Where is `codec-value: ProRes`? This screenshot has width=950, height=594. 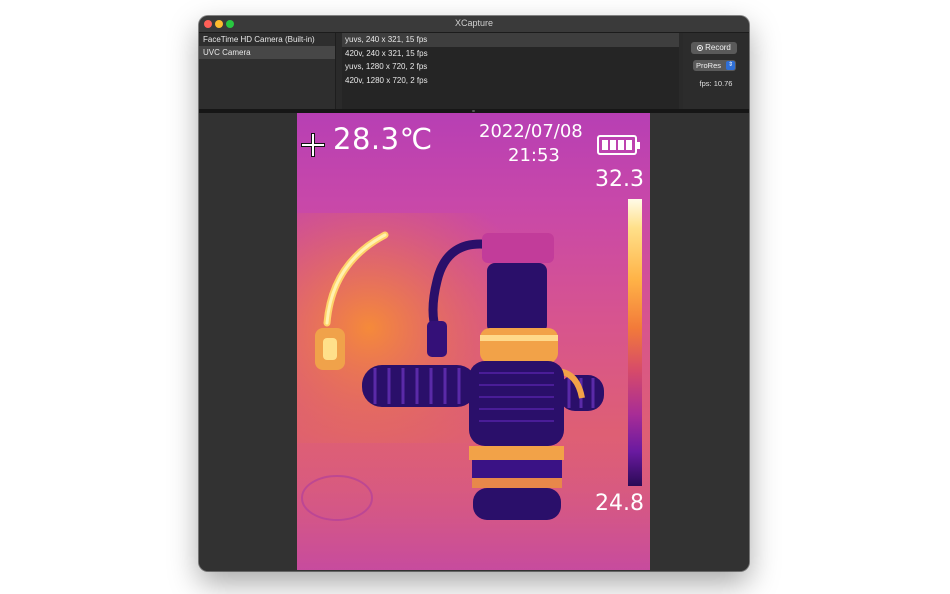
codec-value: ProRes is located at coordinates (709, 65).